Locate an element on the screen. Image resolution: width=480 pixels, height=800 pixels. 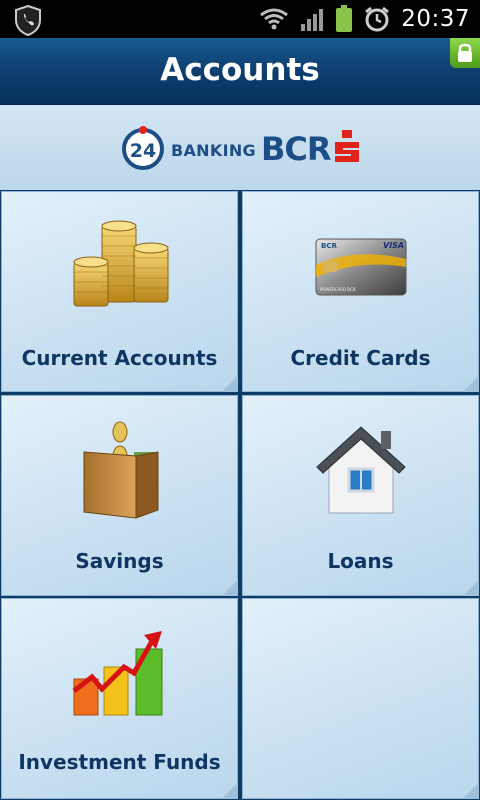
lock-button is located at coordinates (465, 53).